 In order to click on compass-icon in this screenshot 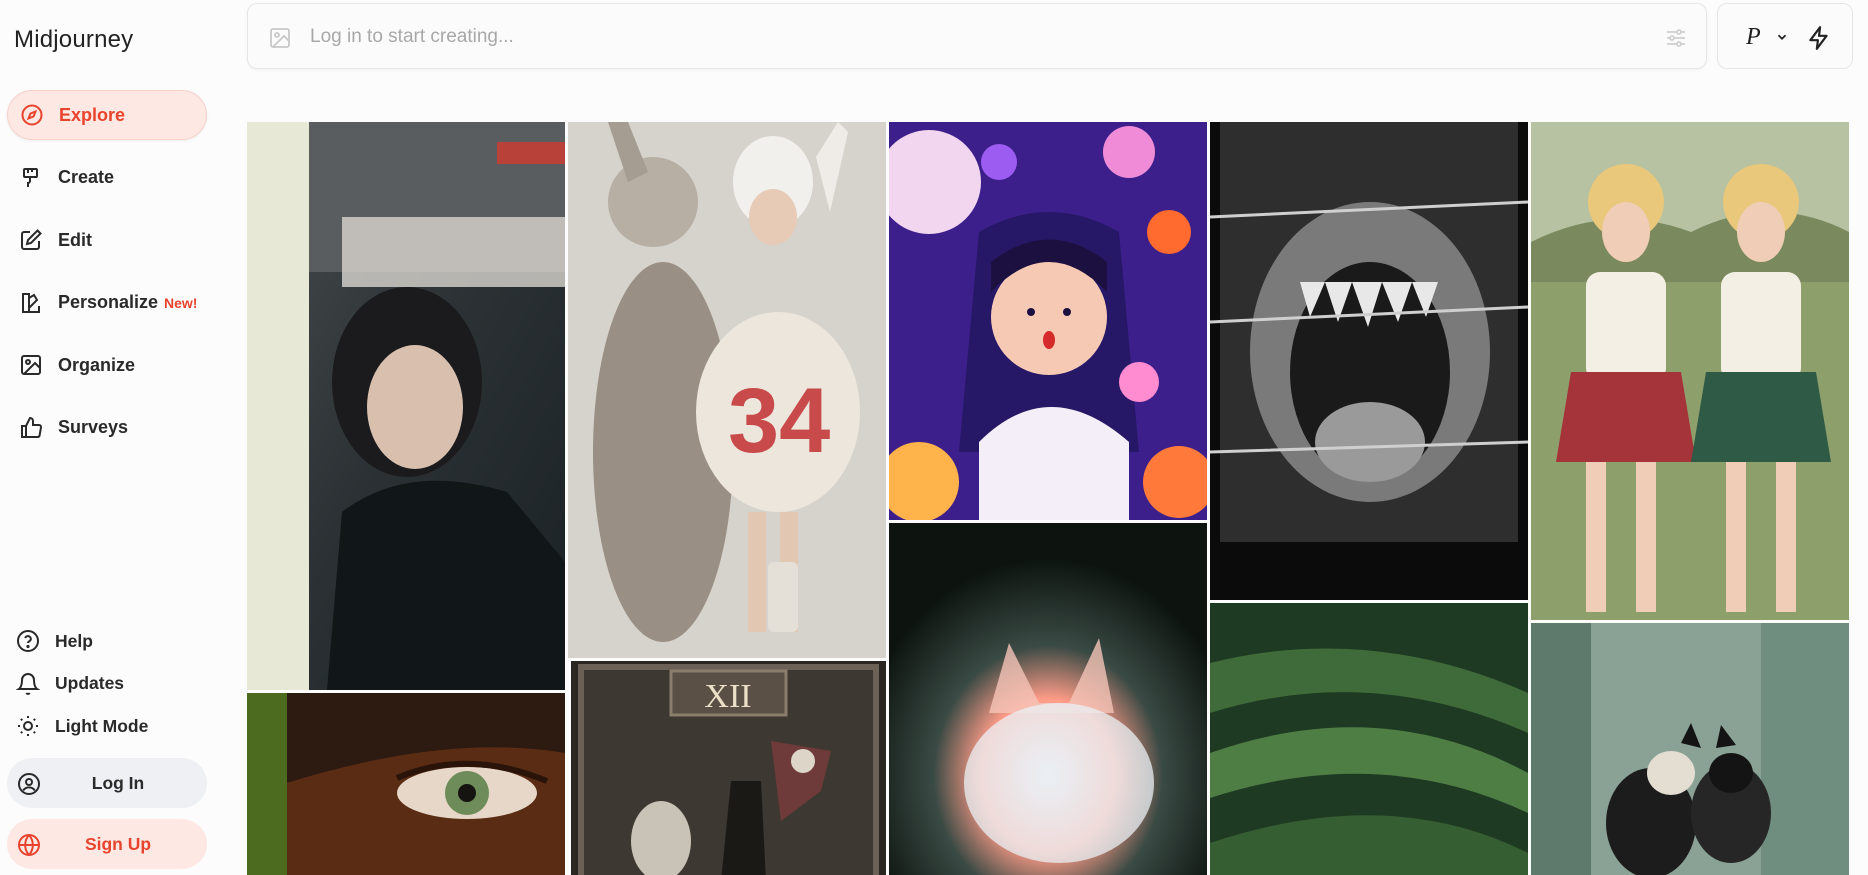, I will do `click(32, 115)`.